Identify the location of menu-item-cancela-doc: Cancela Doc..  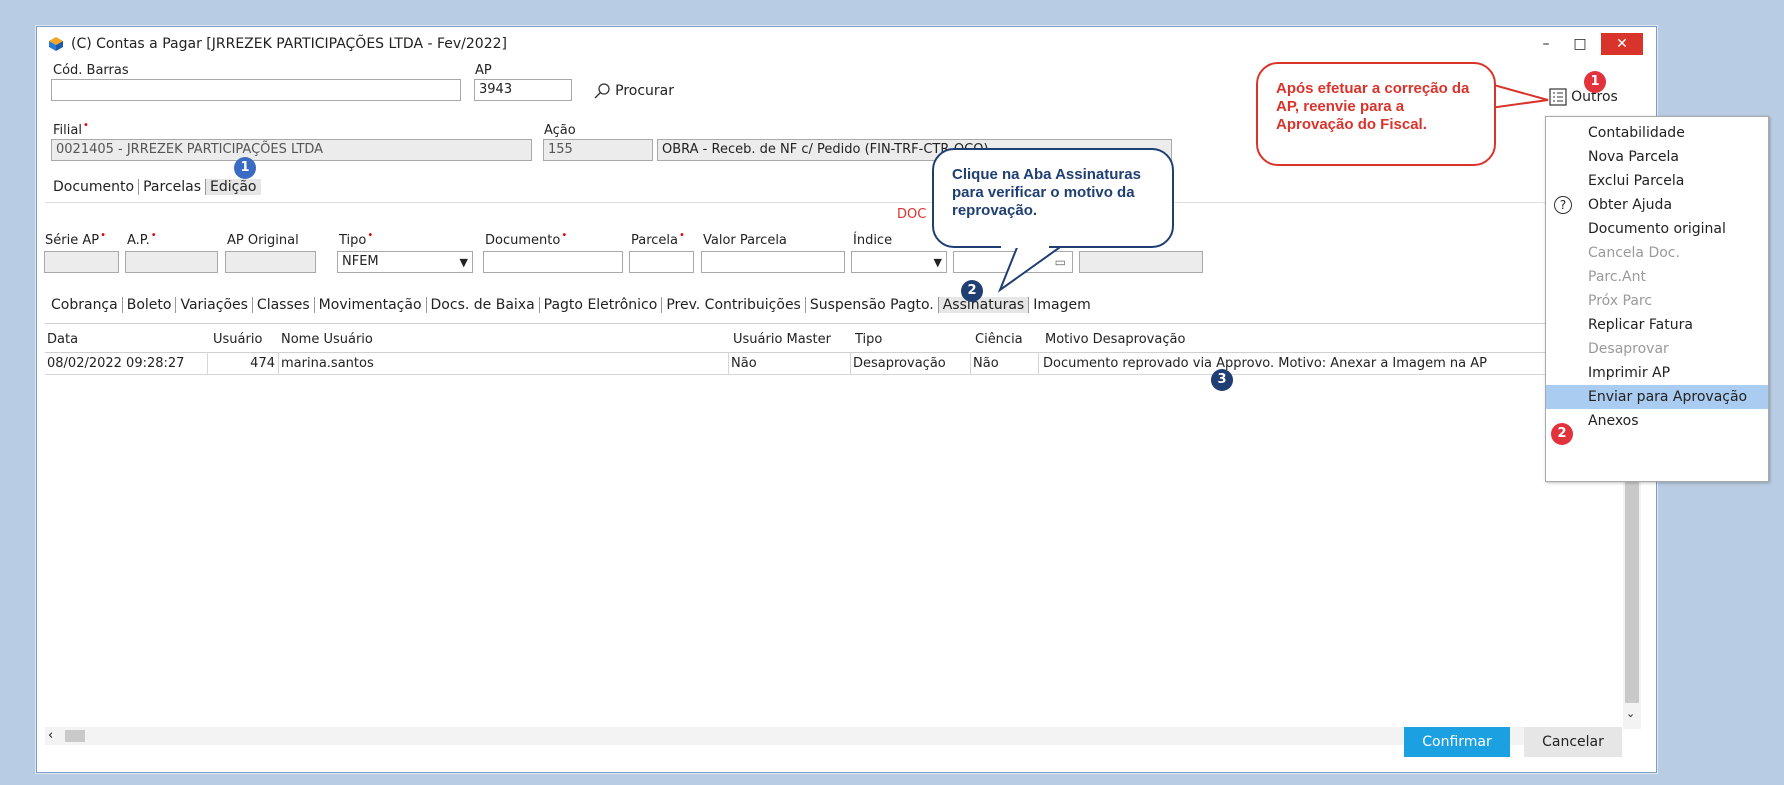
(1657, 253).